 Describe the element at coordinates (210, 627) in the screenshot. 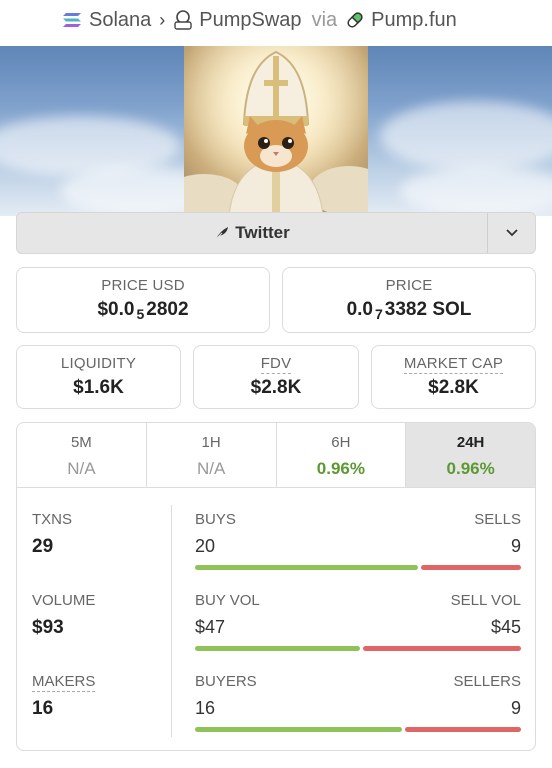

I see `buy-vol-value: $47` at that location.